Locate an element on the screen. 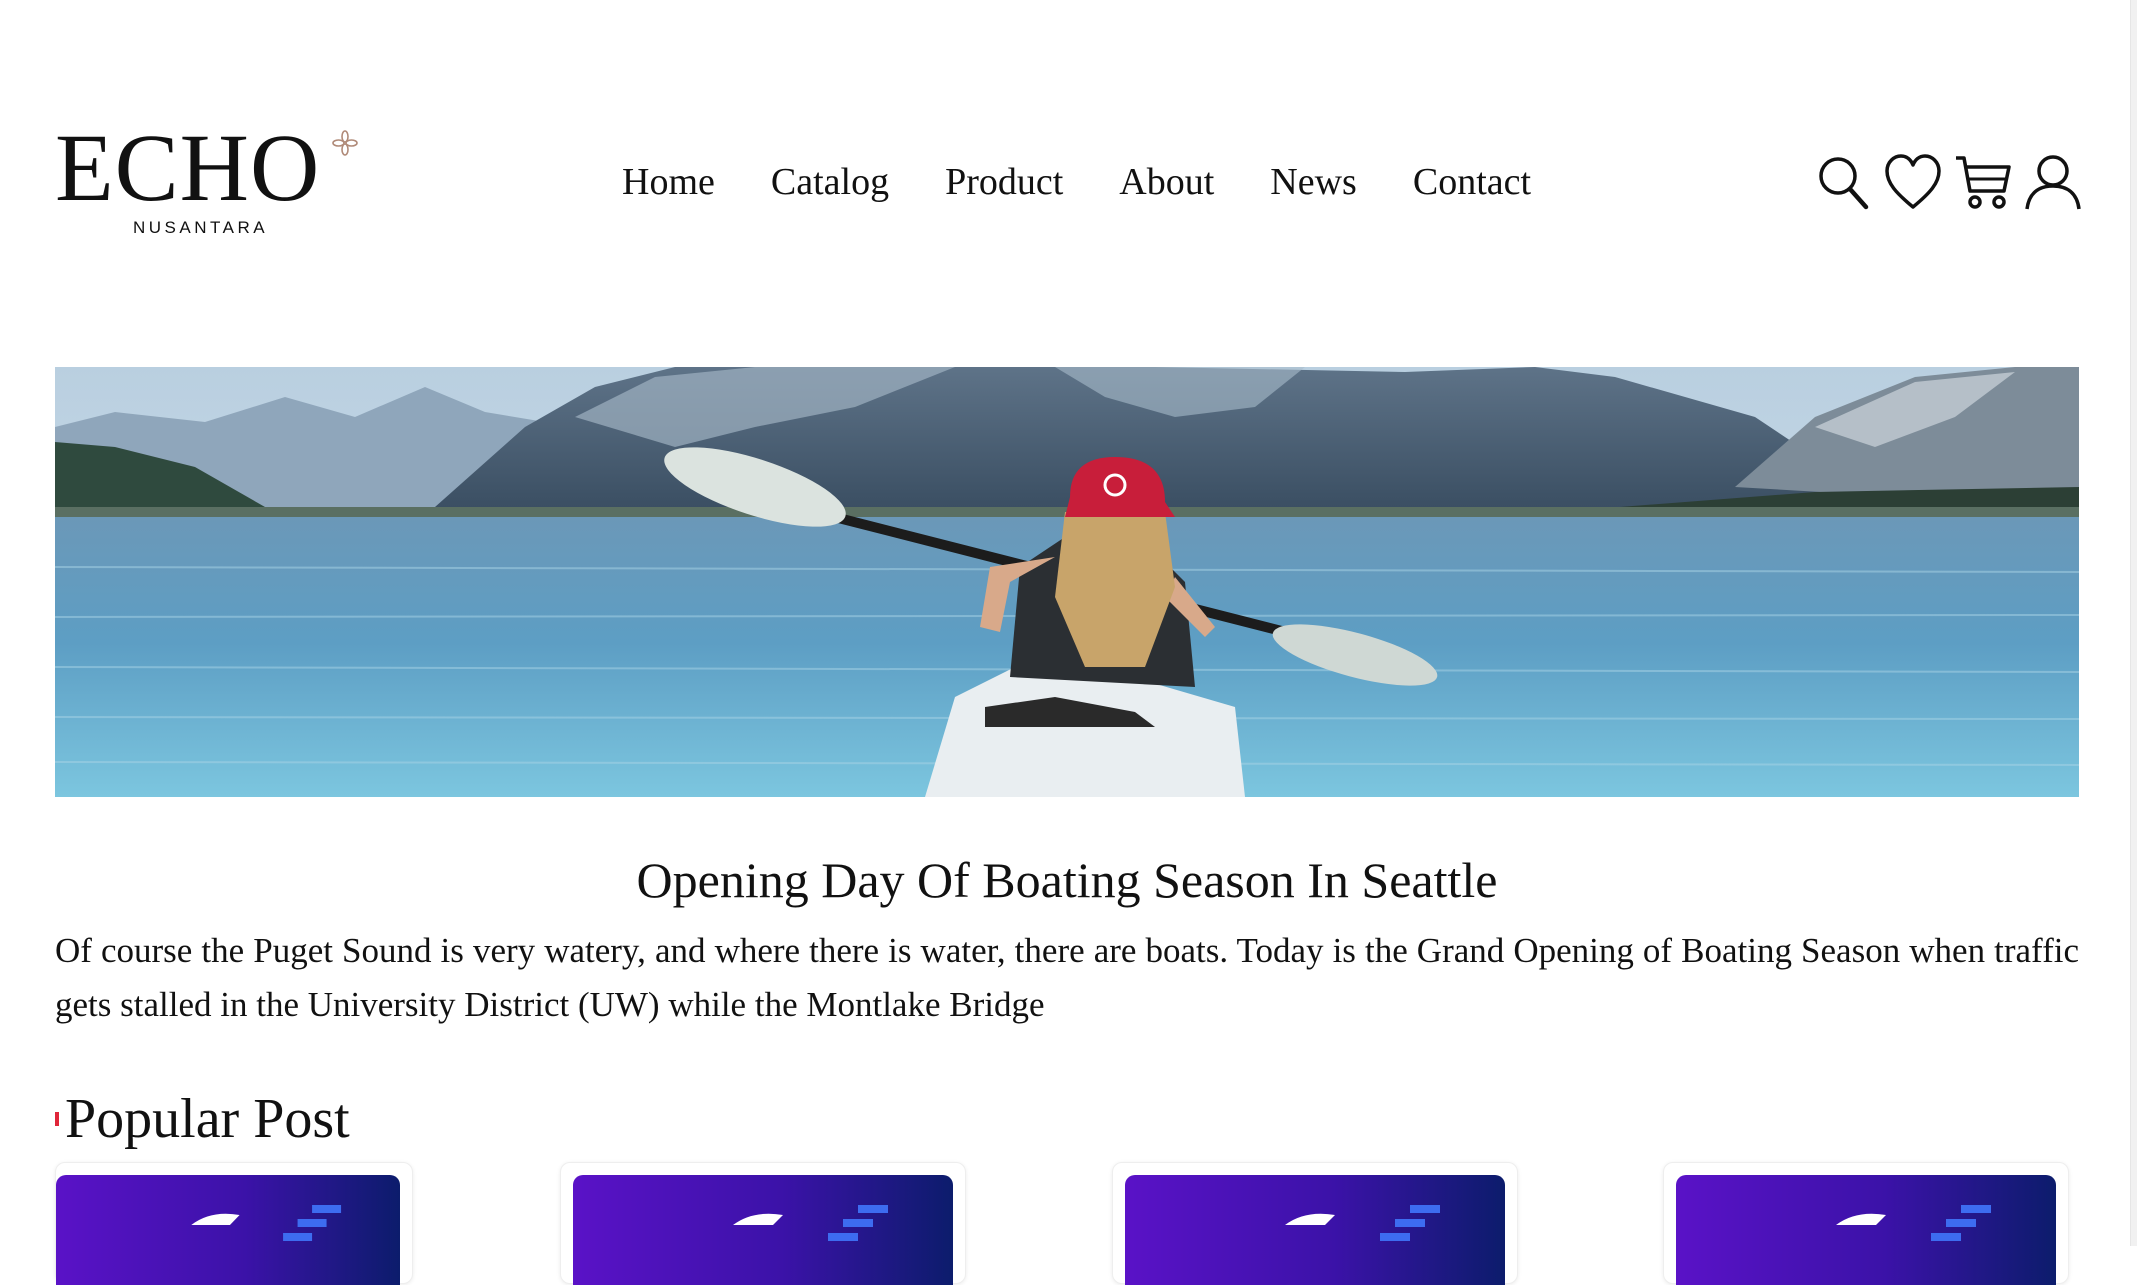 The image size is (2137, 1285). brand-name: ECHO is located at coordinates (188, 167).